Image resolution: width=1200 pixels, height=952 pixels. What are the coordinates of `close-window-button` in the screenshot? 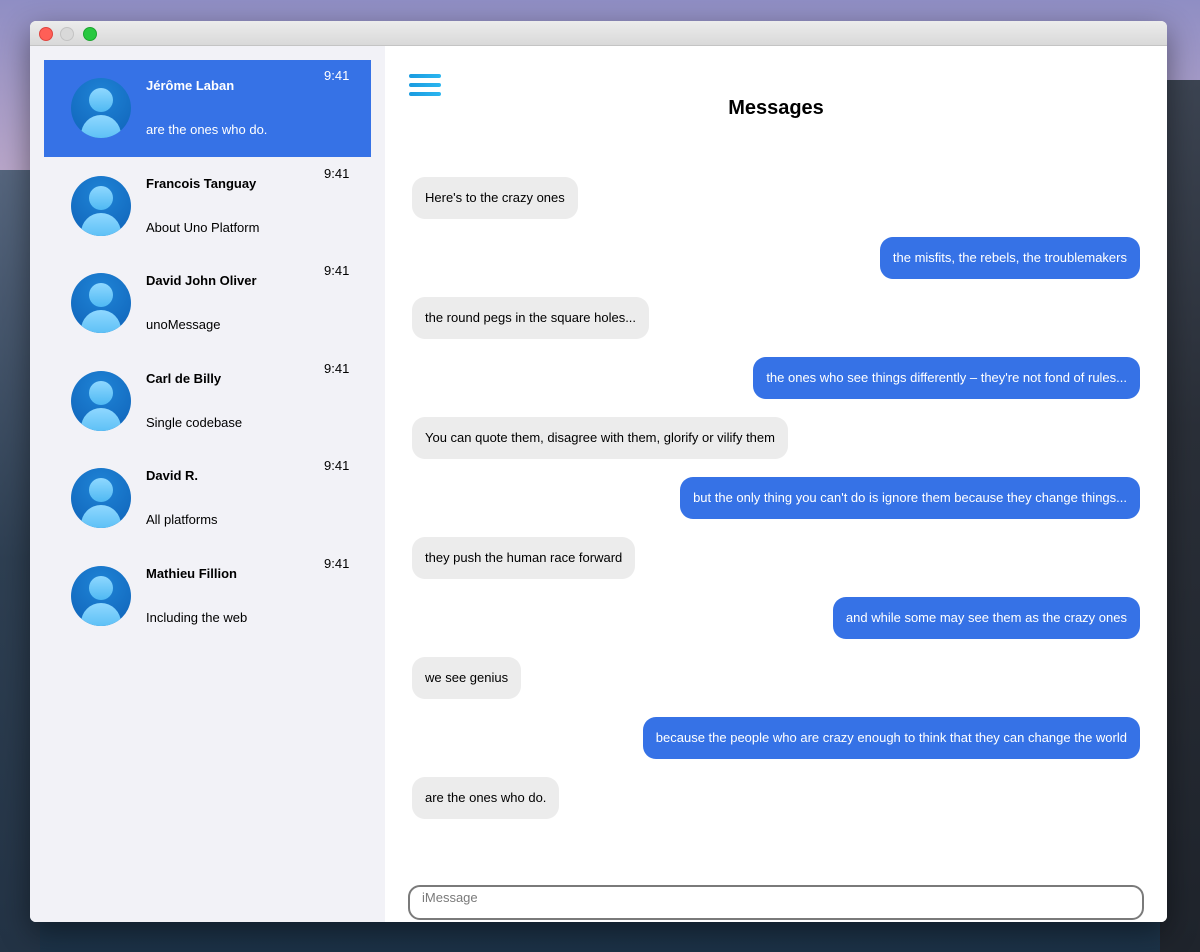 It's located at (46, 34).